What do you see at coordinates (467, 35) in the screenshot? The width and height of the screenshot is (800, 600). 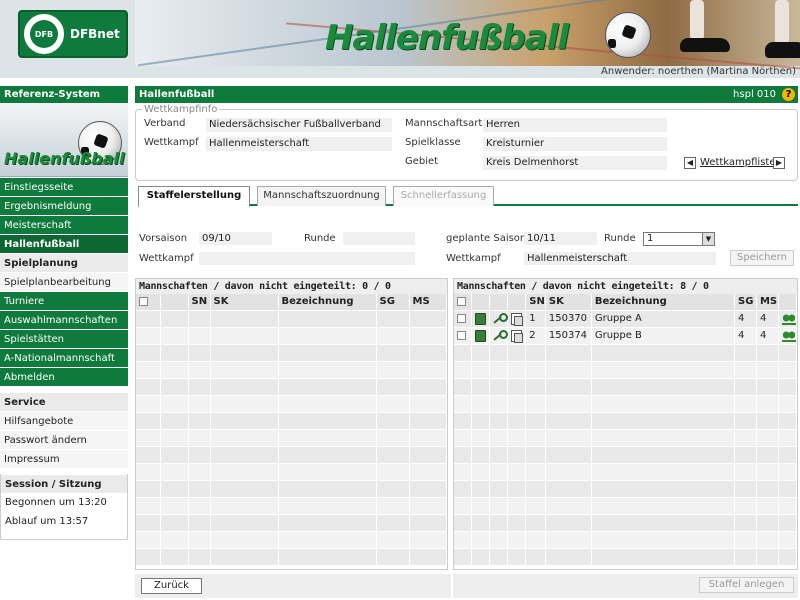 I see `banner: Hallenfußball` at bounding box center [467, 35].